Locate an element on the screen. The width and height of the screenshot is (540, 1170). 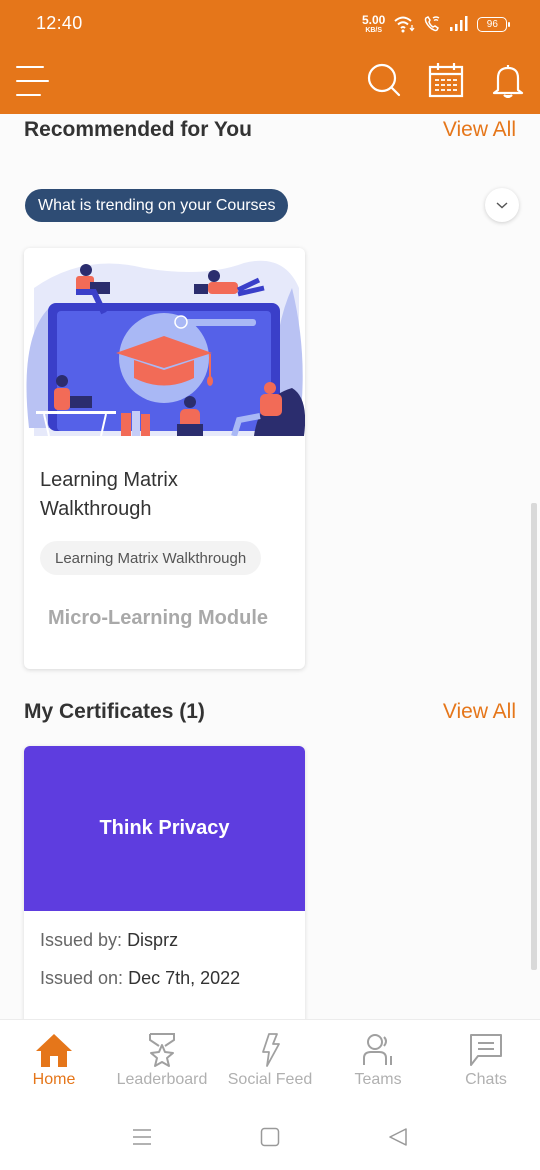
search-button is located at coordinates (384, 80).